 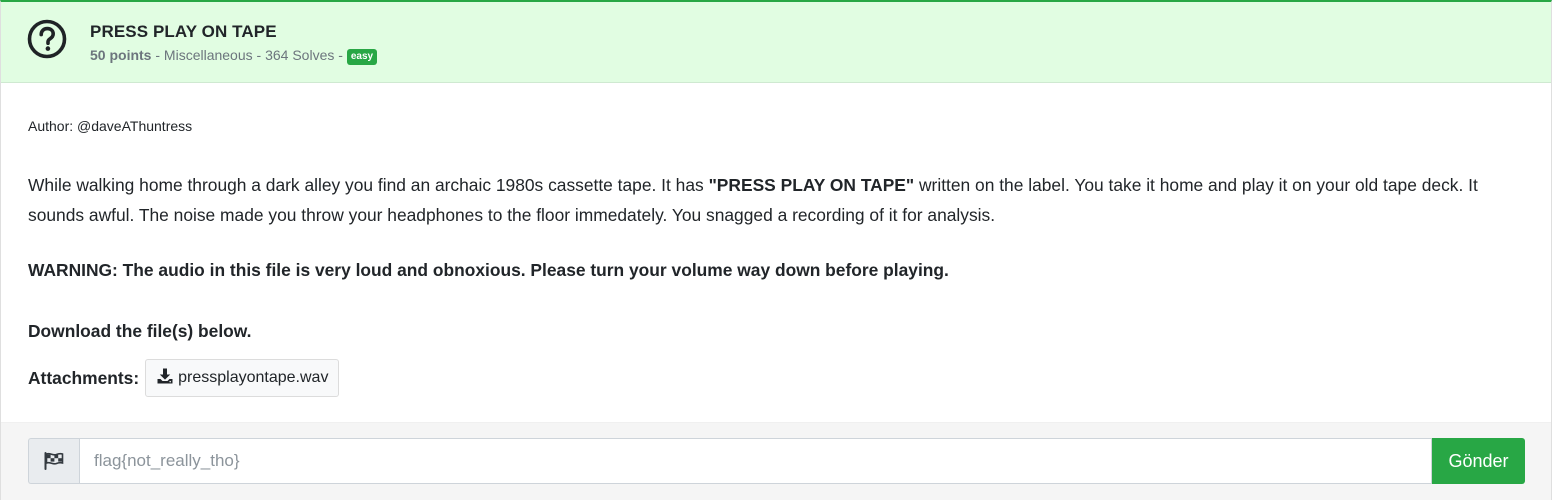 I want to click on points-value: 50 points, so click(x=121, y=55).